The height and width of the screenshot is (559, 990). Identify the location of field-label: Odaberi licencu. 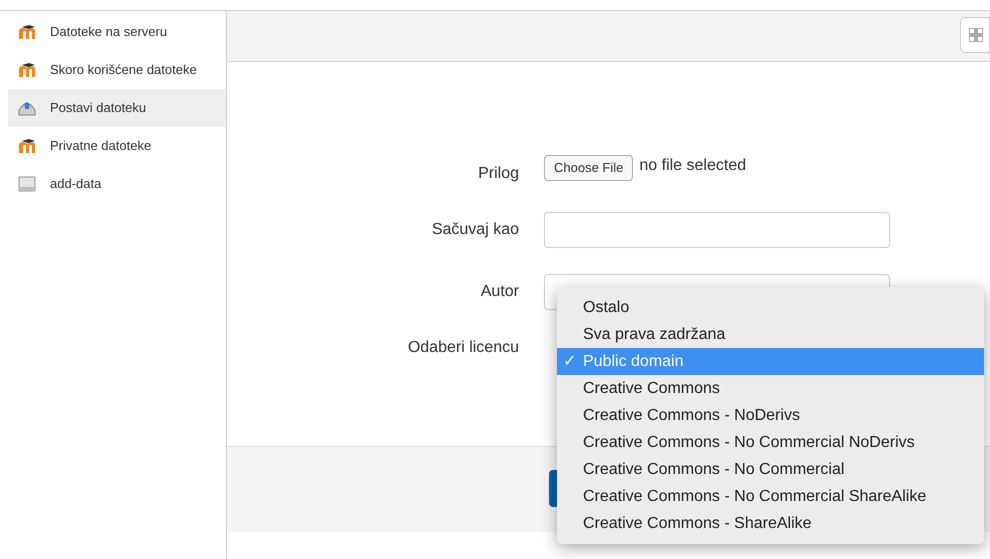
(463, 348).